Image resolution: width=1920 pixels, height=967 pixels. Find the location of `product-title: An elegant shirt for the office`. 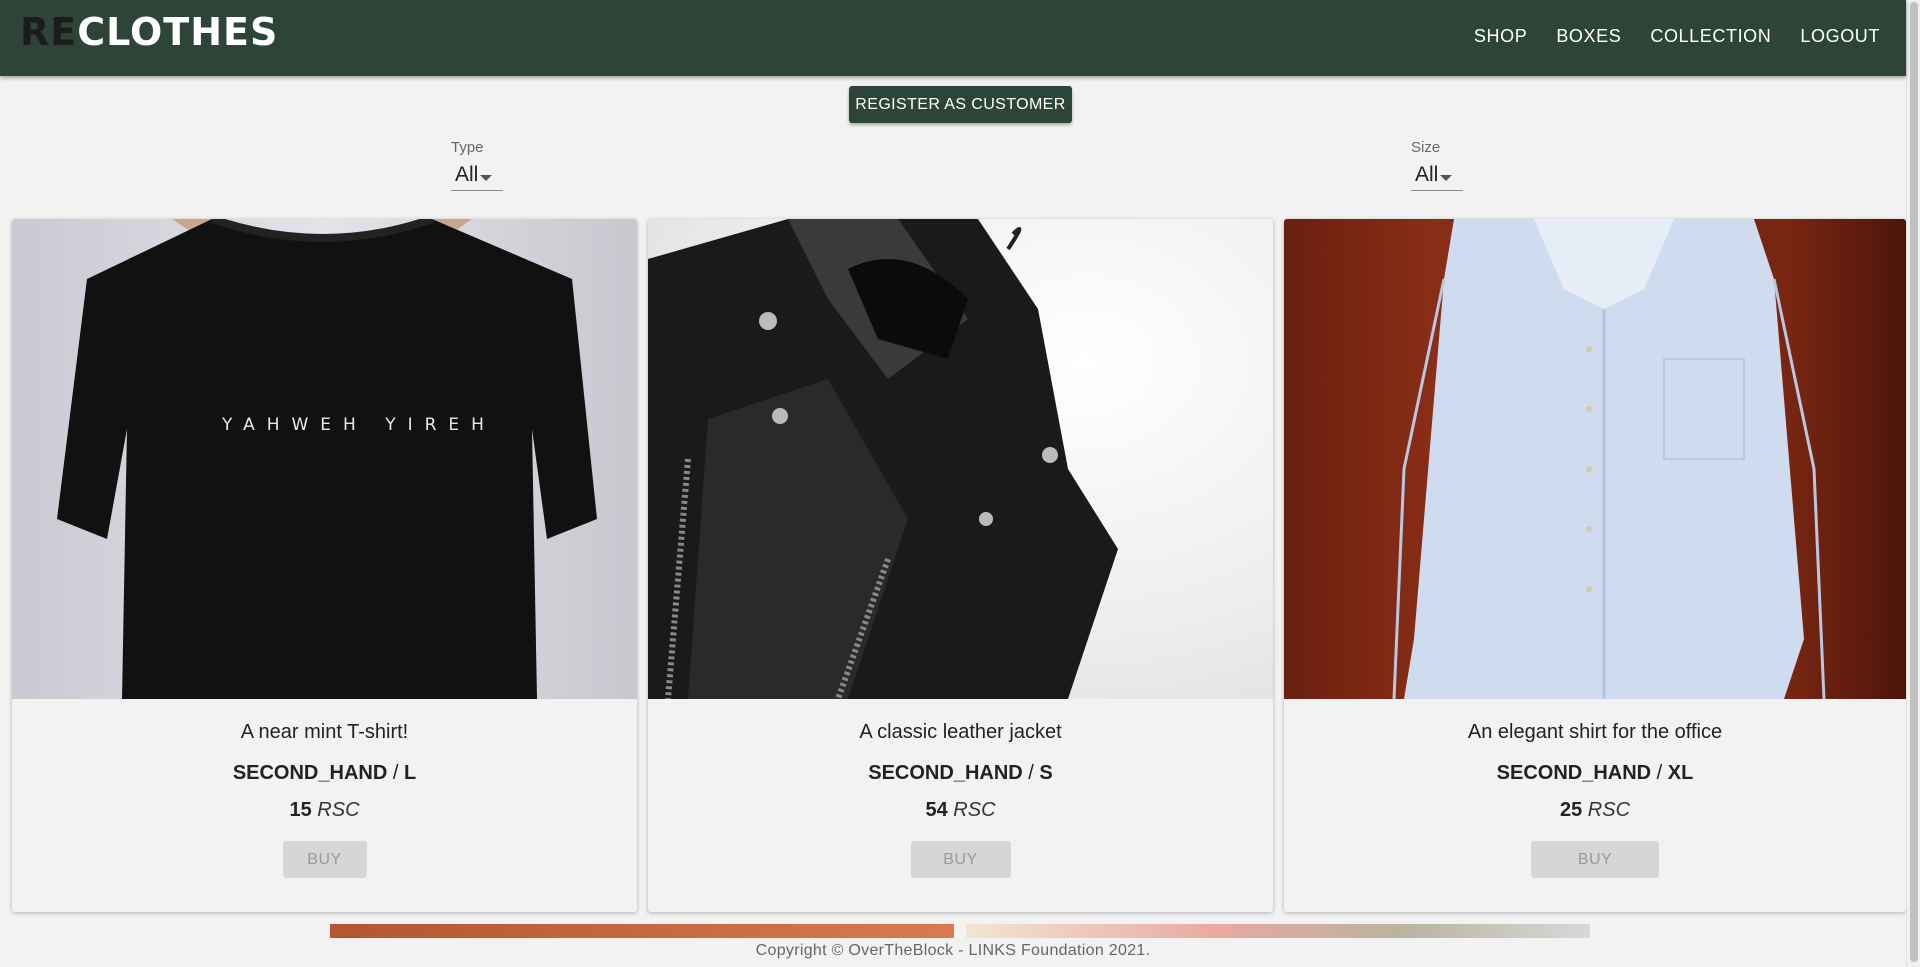

product-title: An elegant shirt for the office is located at coordinates (1595, 732).